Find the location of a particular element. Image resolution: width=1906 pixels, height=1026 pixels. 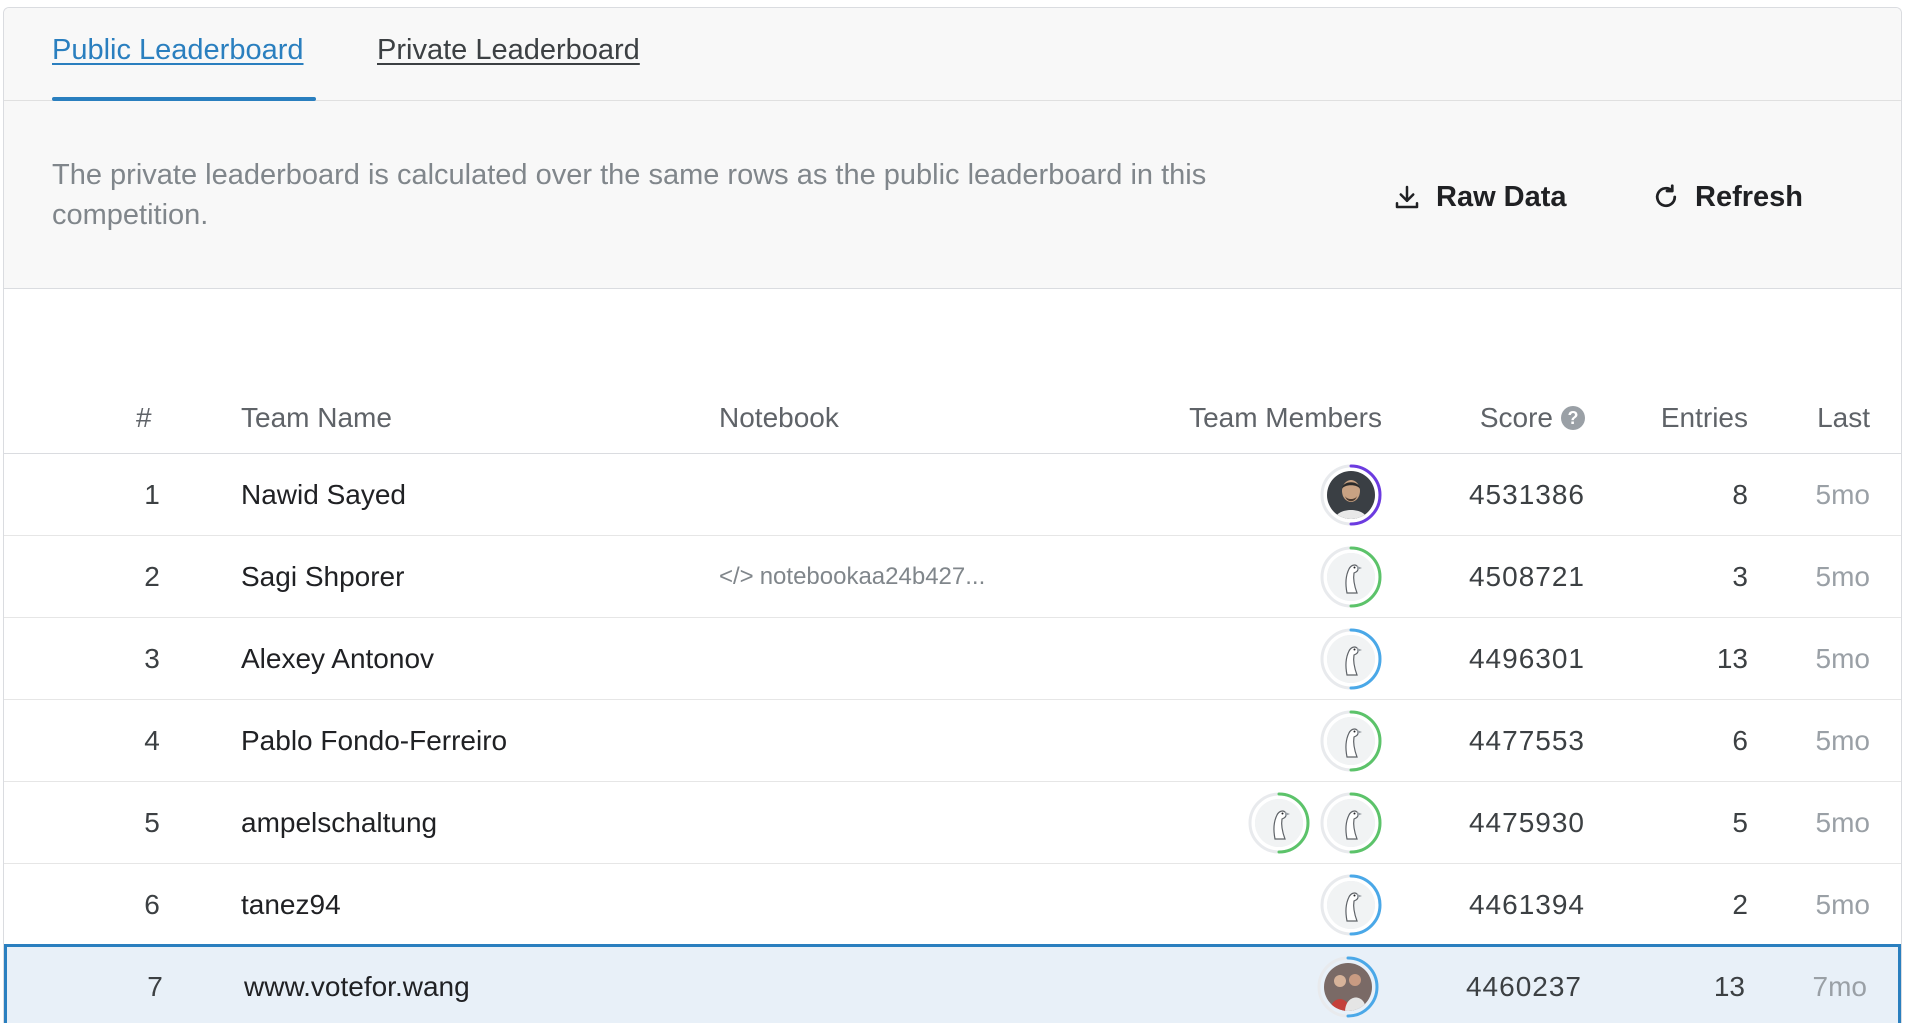

last-submission-cell: 7mo is located at coordinates (1839, 986).